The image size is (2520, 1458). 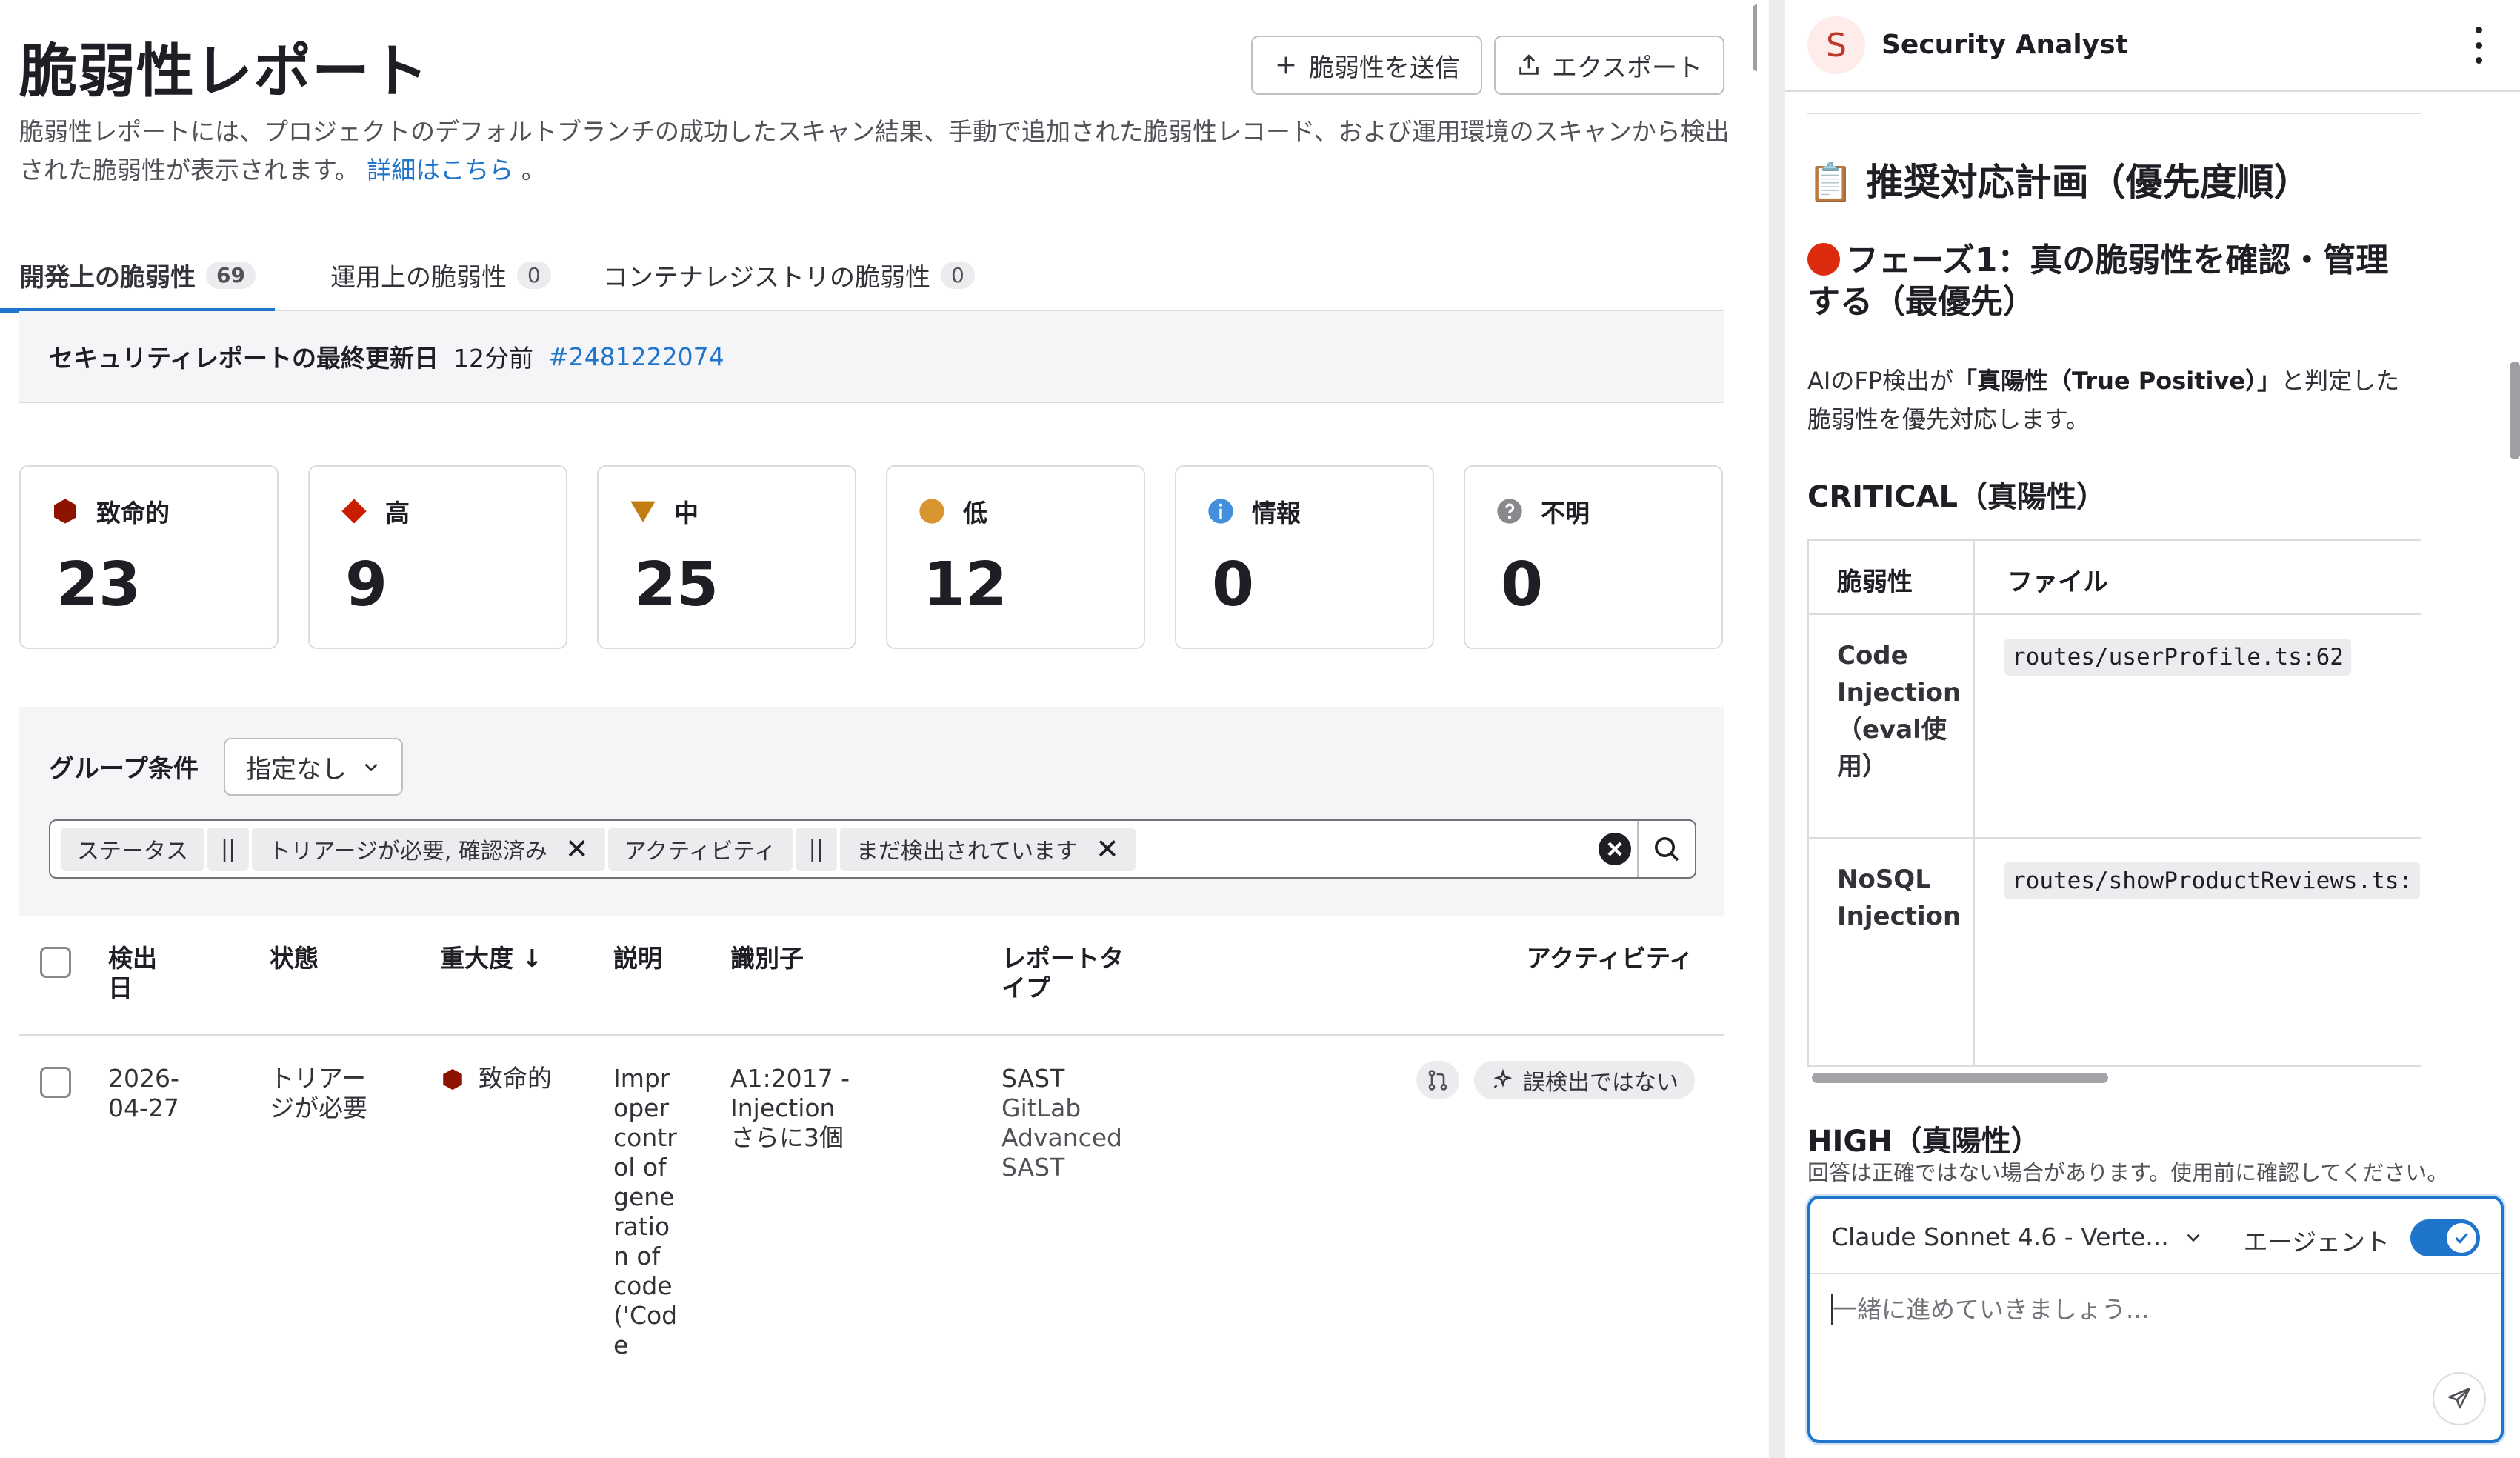 What do you see at coordinates (515, 1078) in the screenshot?
I see `row-severity-label: 致命的` at bounding box center [515, 1078].